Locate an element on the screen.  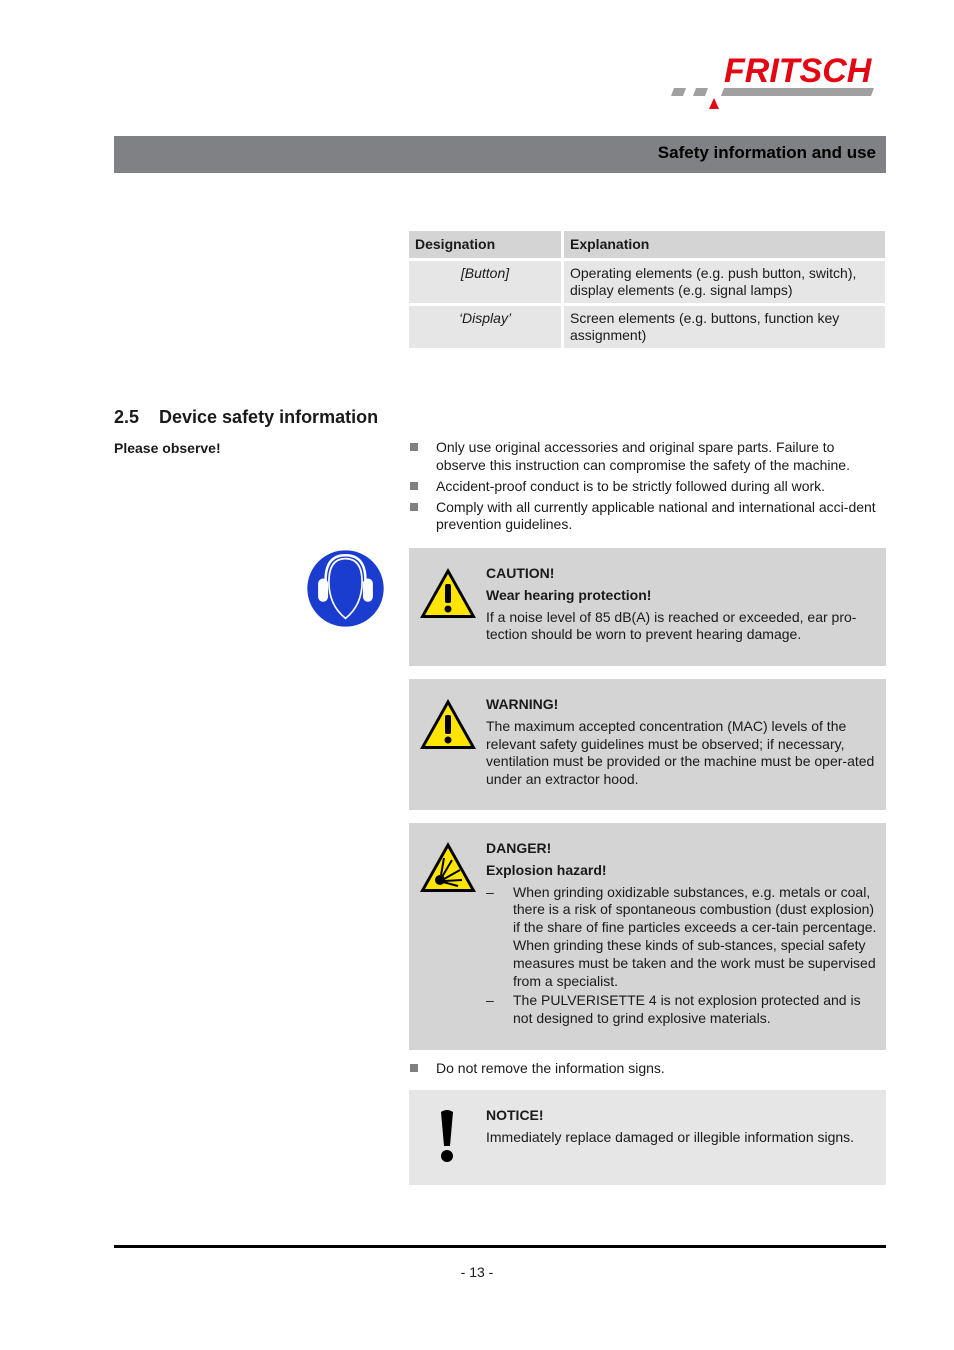
chapter-header-bar: Safety information and use is located at coordinates (500, 154).